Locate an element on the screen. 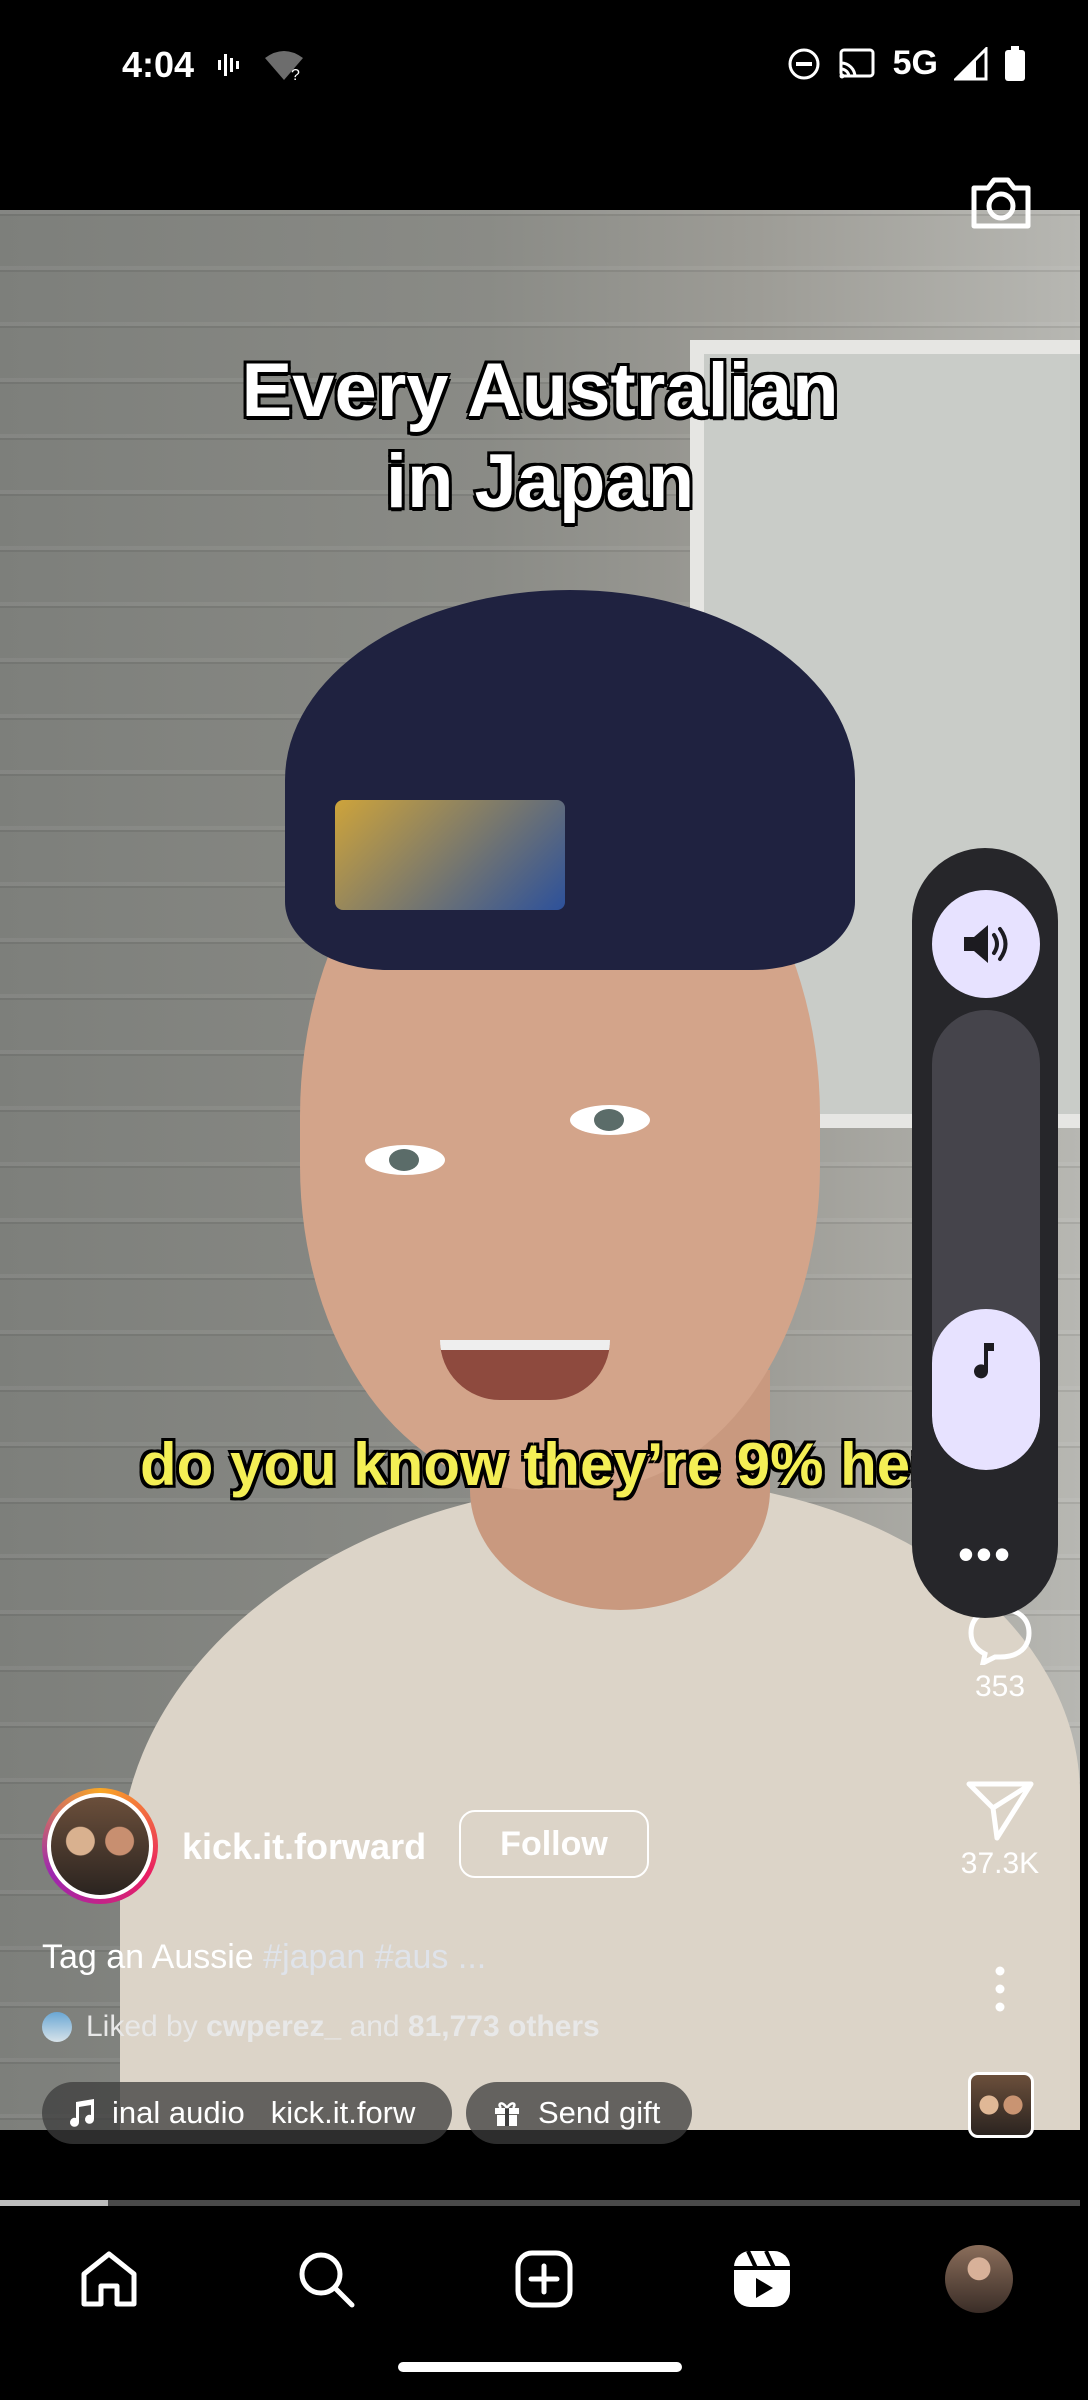  create-icon is located at coordinates (544, 2279).